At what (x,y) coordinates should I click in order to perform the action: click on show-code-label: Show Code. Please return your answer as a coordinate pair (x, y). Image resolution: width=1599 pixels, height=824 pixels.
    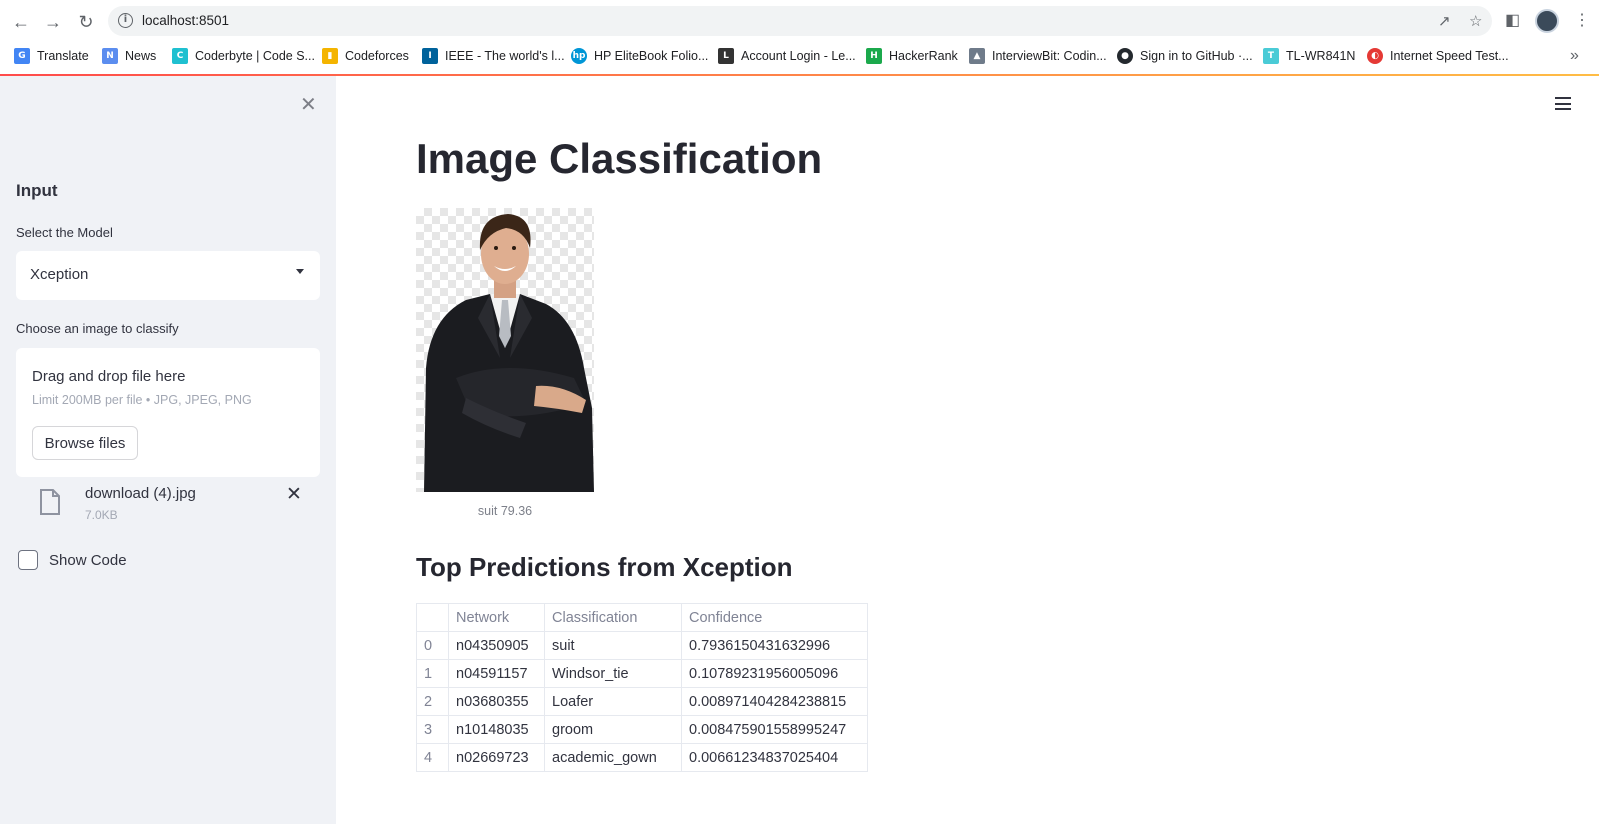
    Looking at the image, I should click on (88, 560).